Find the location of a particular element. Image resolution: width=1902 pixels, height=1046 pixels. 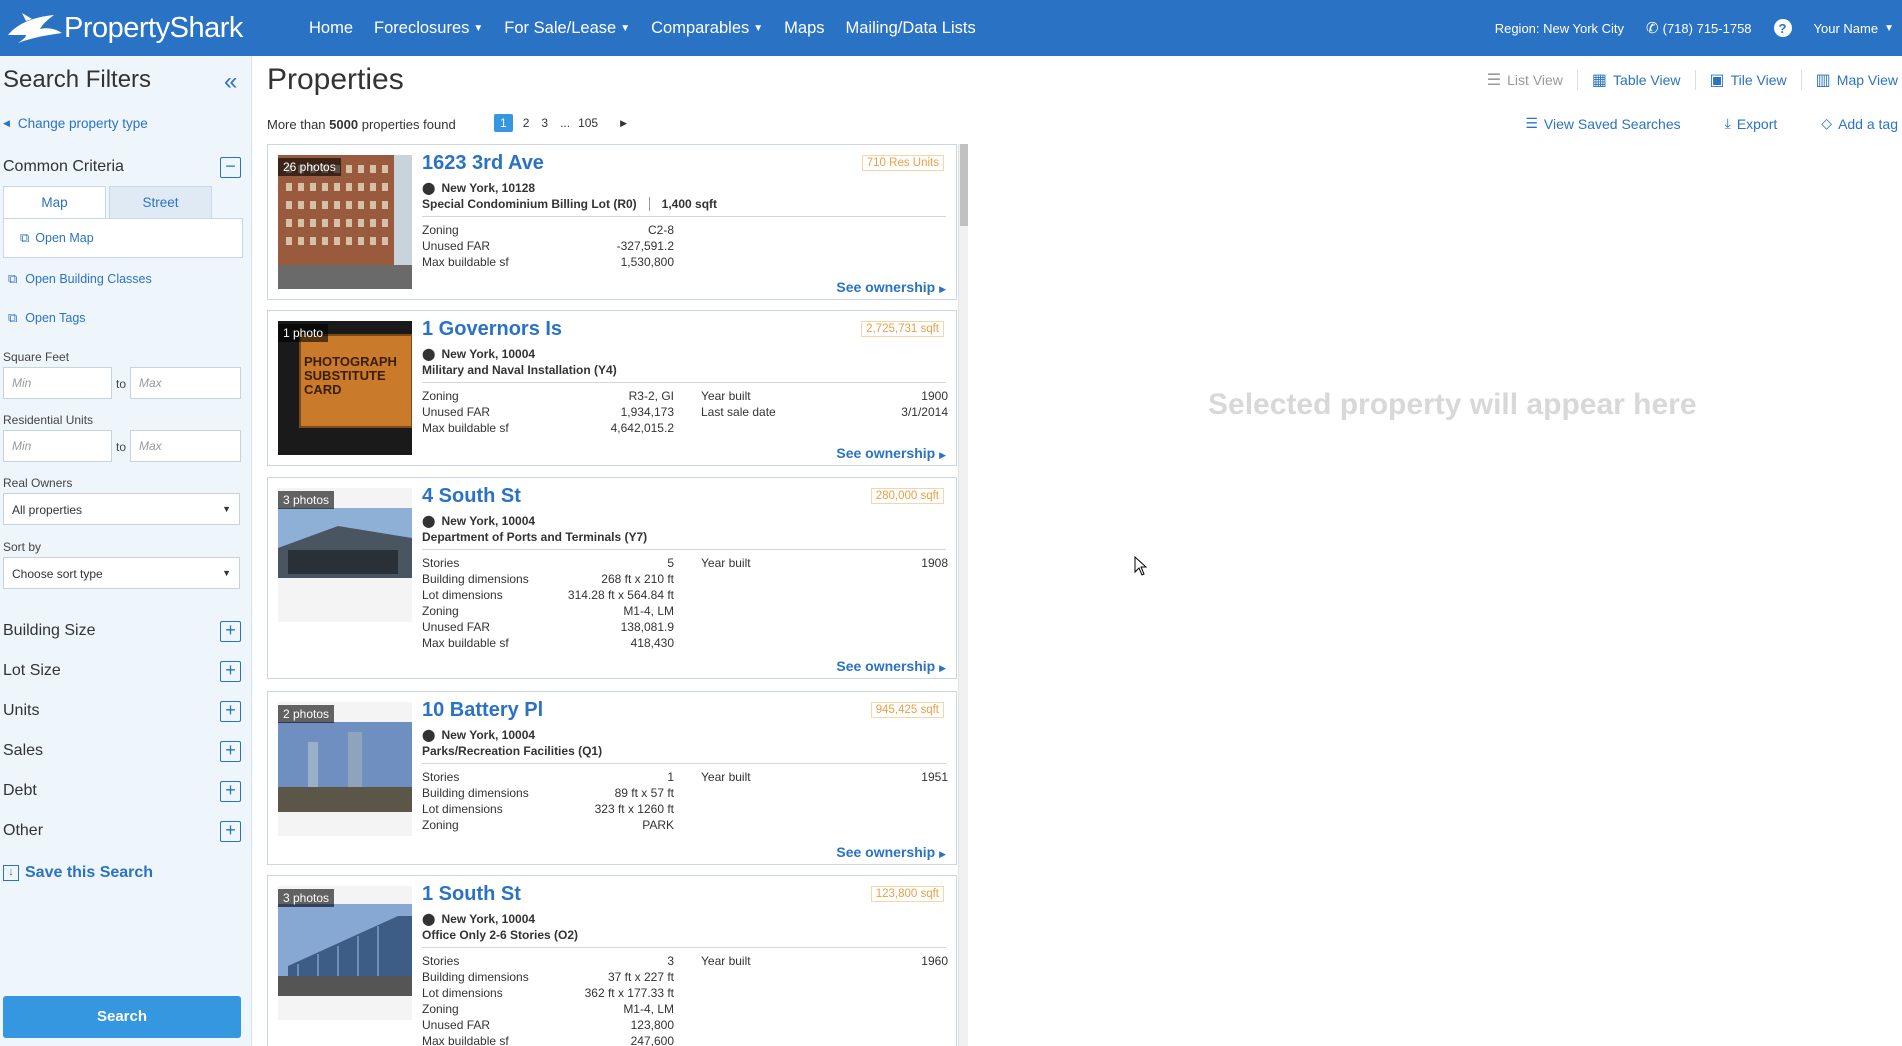

nav-comparables: Comparables ▼ is located at coordinates (707, 28).